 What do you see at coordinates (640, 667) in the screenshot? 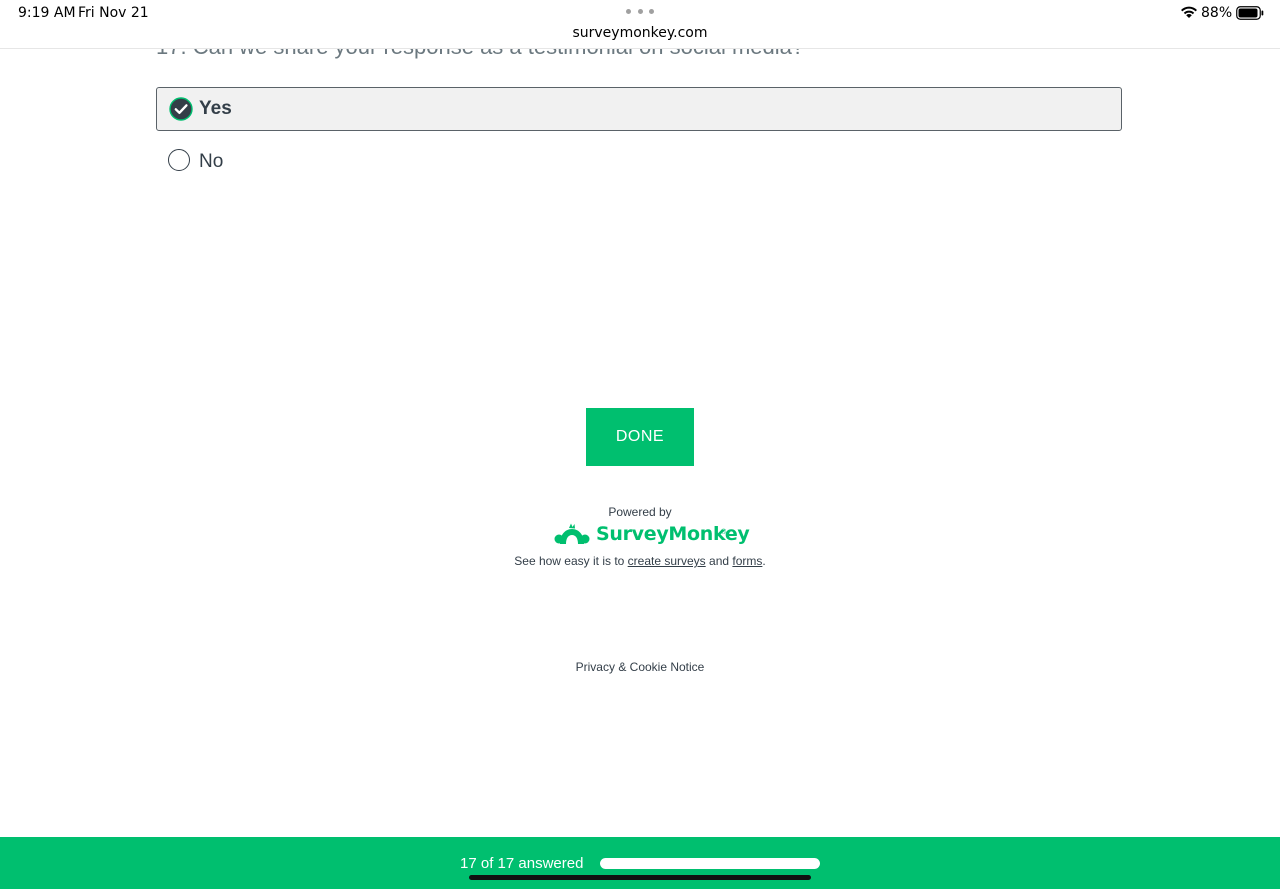
I see `privacy-cookie-link: Privacy & Cookie Notice` at bounding box center [640, 667].